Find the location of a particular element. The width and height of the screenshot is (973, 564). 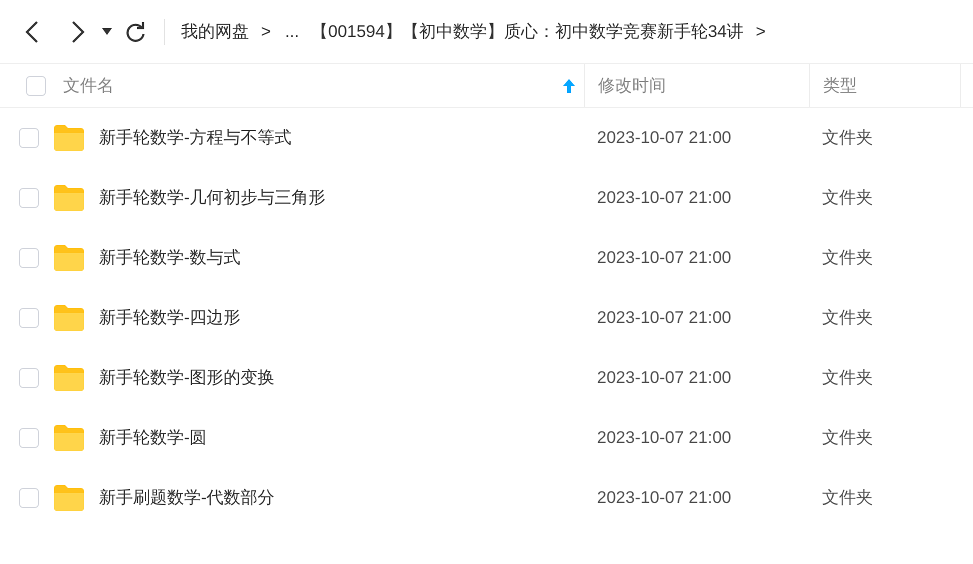

file-name: 新手轮数学-四边形 is located at coordinates (170, 318).